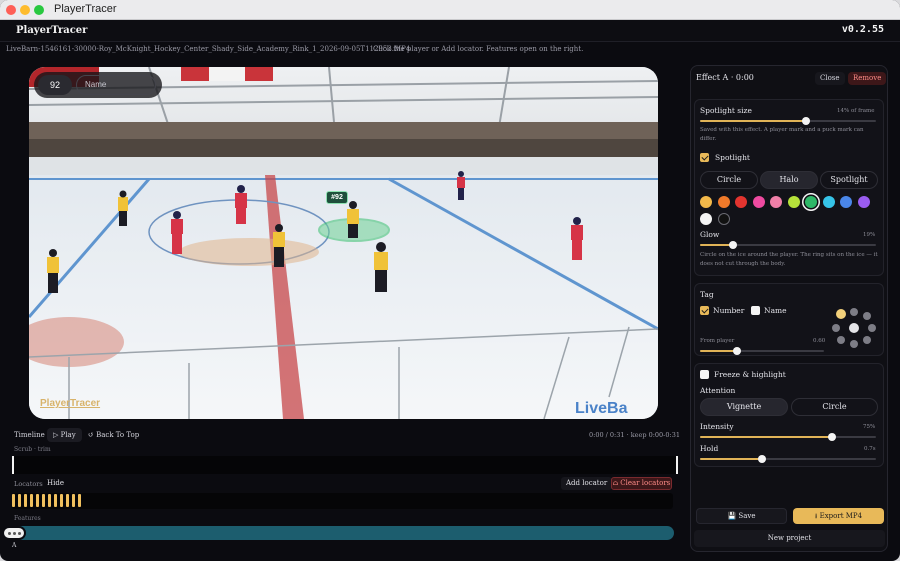 The width and height of the screenshot is (900, 561). What do you see at coordinates (869, 427) in the screenshot?
I see `intensity-value: 75%` at bounding box center [869, 427].